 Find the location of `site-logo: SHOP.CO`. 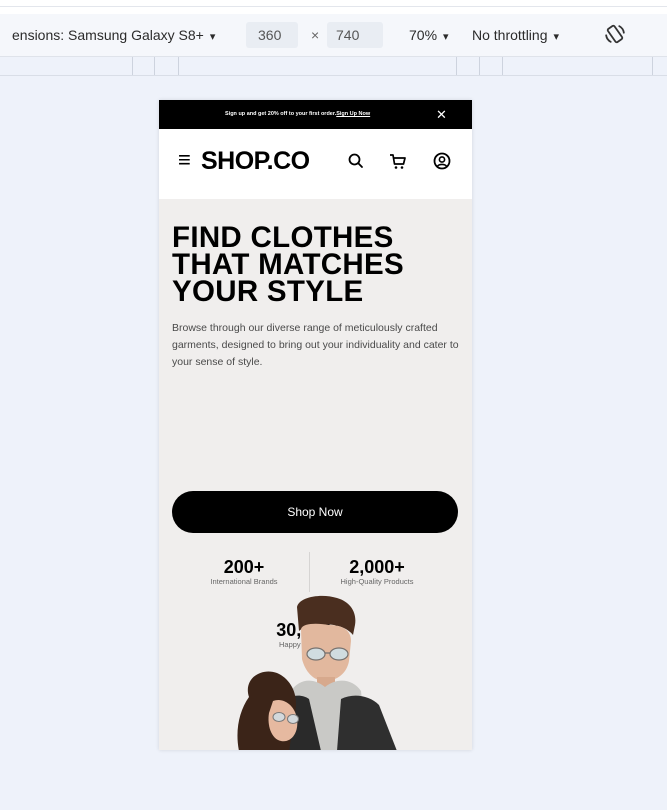

site-logo: SHOP.CO is located at coordinates (255, 161).